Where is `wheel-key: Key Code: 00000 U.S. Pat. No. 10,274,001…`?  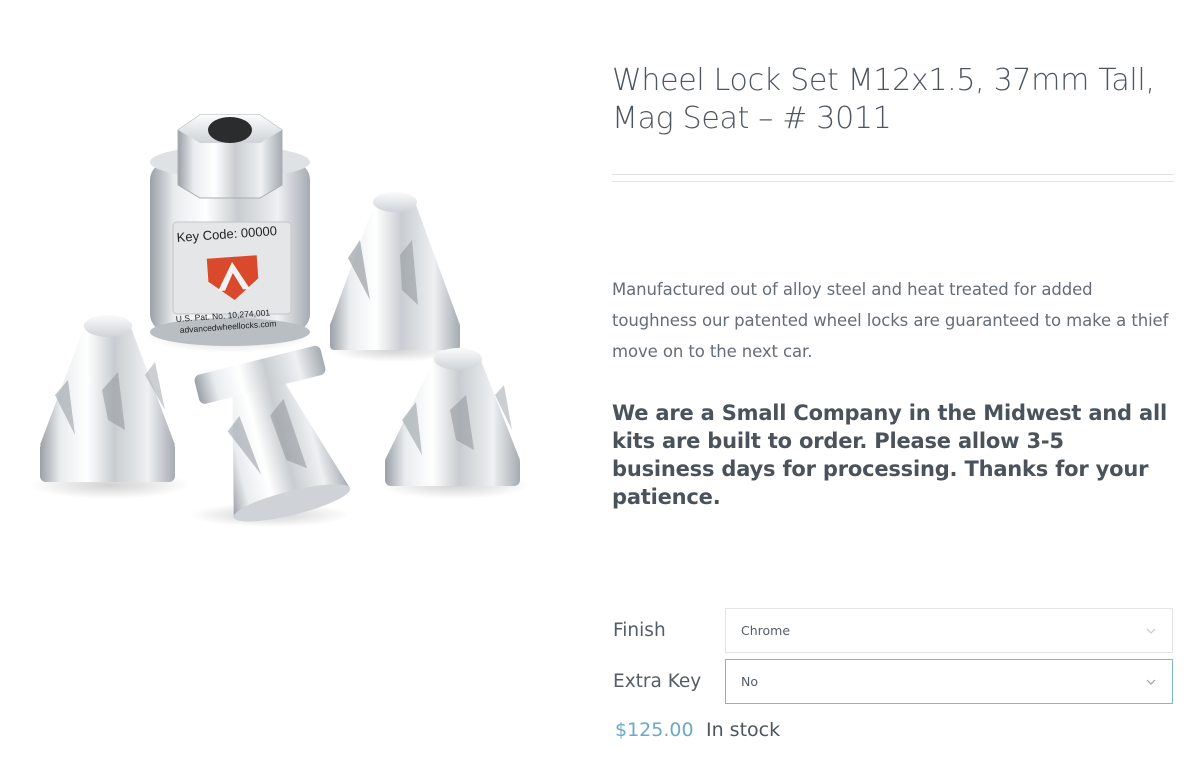
wheel-key: Key Code: 00000 U.S. Pat. No. 10,274,001… is located at coordinates (230, 230).